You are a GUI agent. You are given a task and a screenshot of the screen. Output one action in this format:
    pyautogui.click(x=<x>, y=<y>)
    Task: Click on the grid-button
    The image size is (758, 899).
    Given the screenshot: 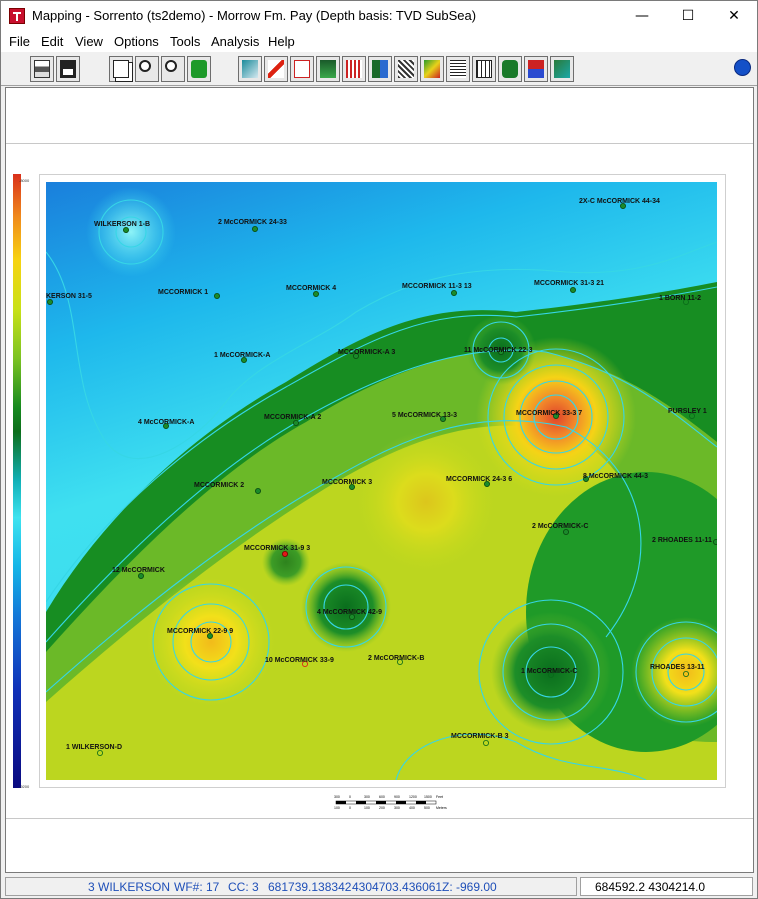 What is the action you would take?
    pyautogui.click(x=354, y=69)
    